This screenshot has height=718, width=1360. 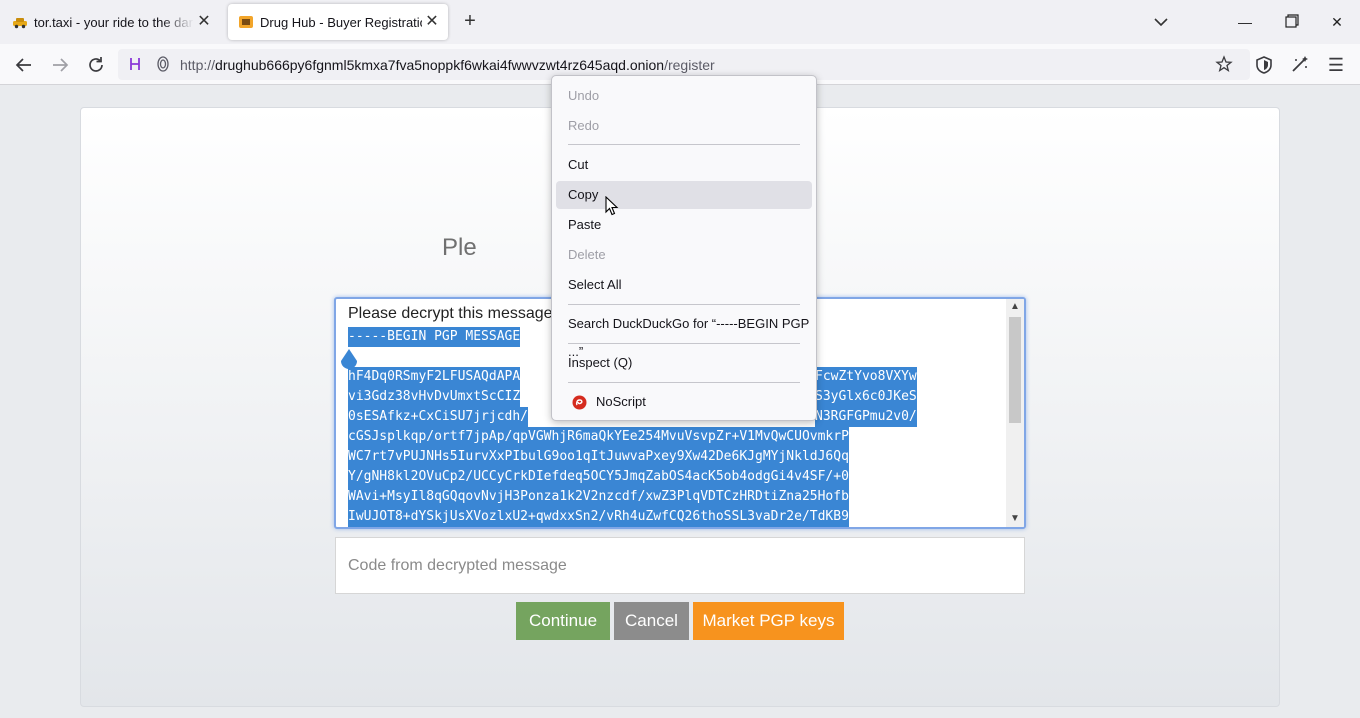 I want to click on fingerprint-lock-icon, so click(x=163, y=64).